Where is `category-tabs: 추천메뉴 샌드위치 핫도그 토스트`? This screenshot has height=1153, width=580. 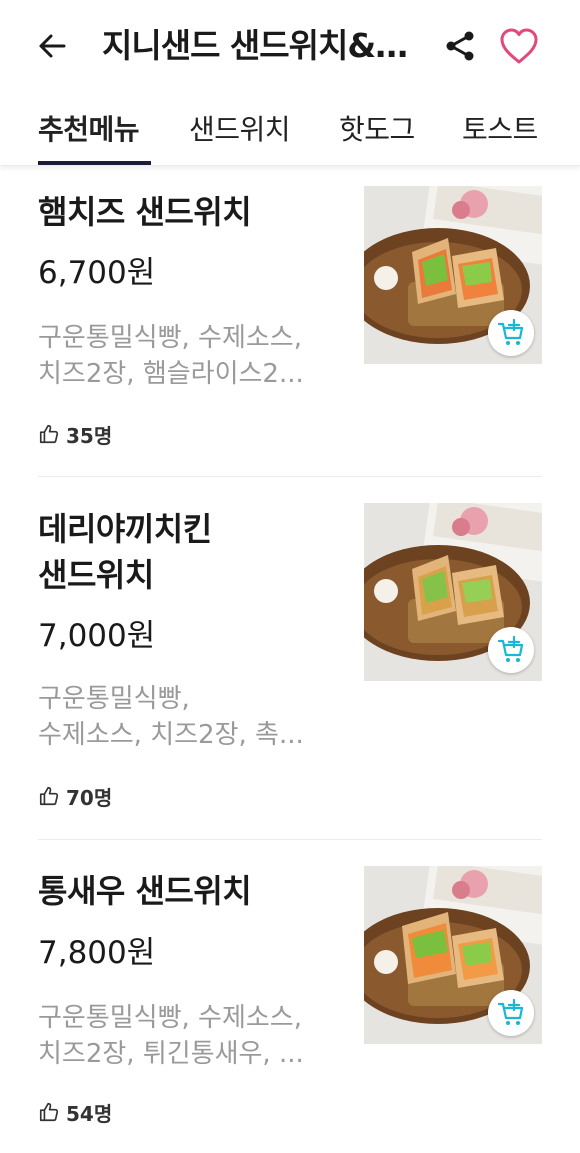
category-tabs: 추천메뉴 샌드위치 핫도그 토스트 is located at coordinates (290, 129).